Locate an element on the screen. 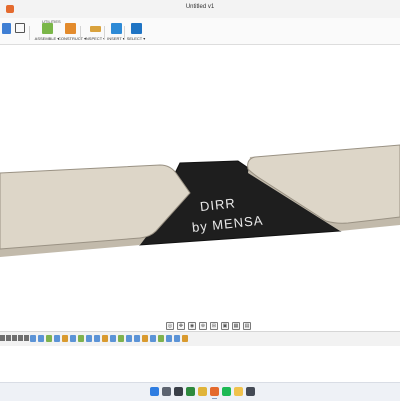  new-component-button is located at coordinates (6, 33).